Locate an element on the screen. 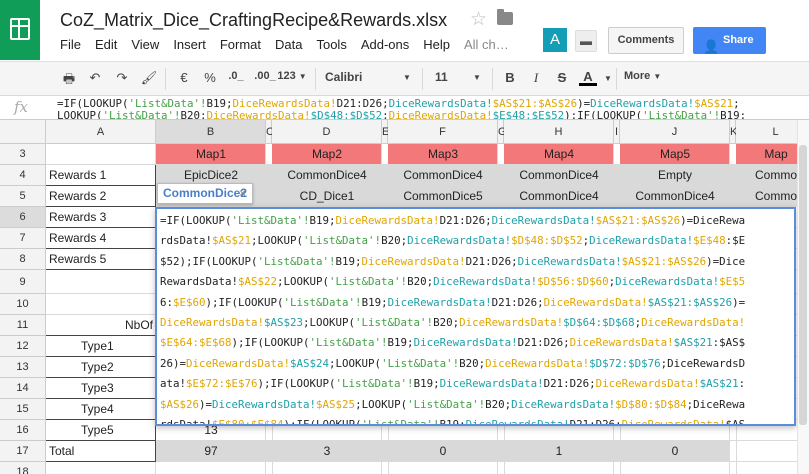 The width and height of the screenshot is (809, 474). cell-value: Rewards 1 is located at coordinates (101, 175).